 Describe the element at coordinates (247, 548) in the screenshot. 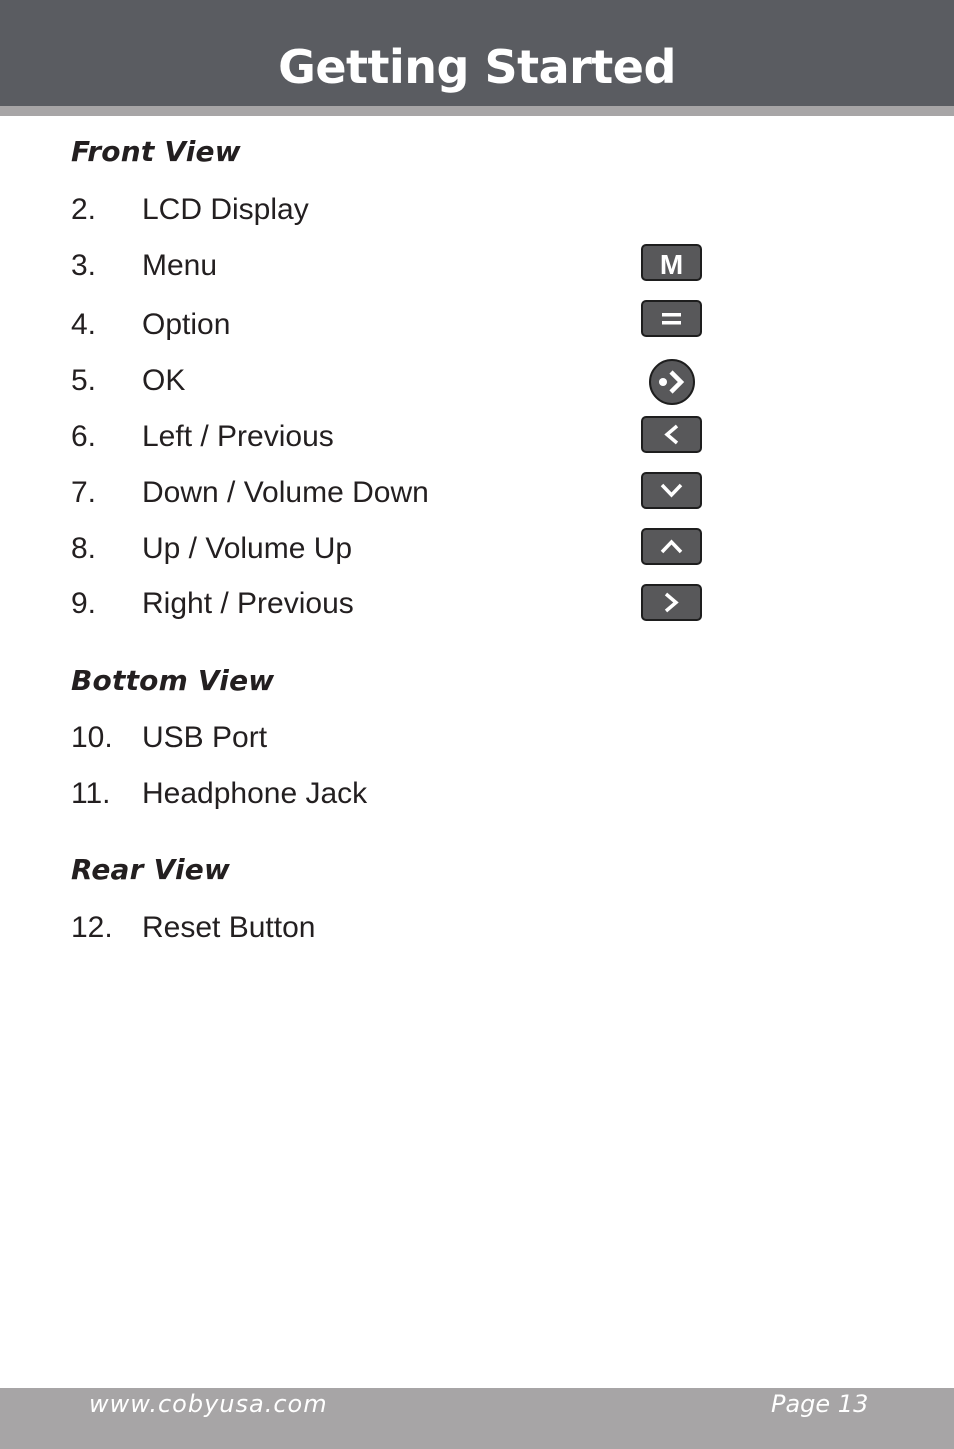

I see `item-label: Up / Volume Up` at that location.